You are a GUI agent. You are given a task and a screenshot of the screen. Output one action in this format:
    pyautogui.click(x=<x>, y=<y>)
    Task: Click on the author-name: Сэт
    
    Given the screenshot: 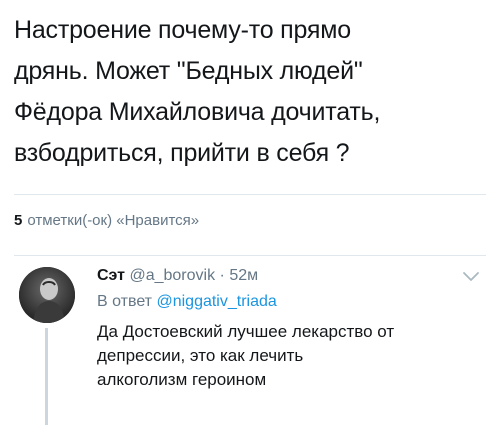 What is the action you would take?
    pyautogui.click(x=111, y=275)
    